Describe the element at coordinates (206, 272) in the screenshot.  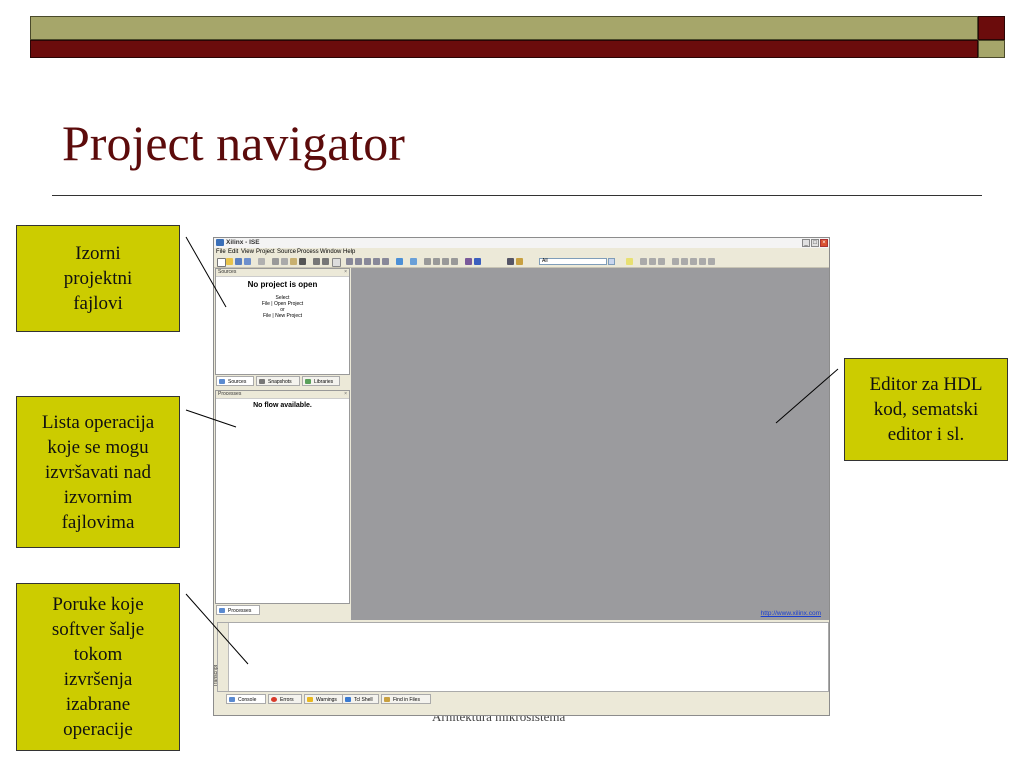
I see `leader-line-sources` at that location.